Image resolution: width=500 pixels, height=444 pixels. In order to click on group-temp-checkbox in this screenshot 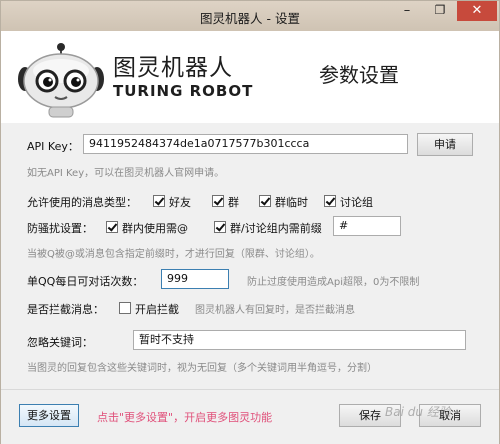, I will do `click(265, 201)`.